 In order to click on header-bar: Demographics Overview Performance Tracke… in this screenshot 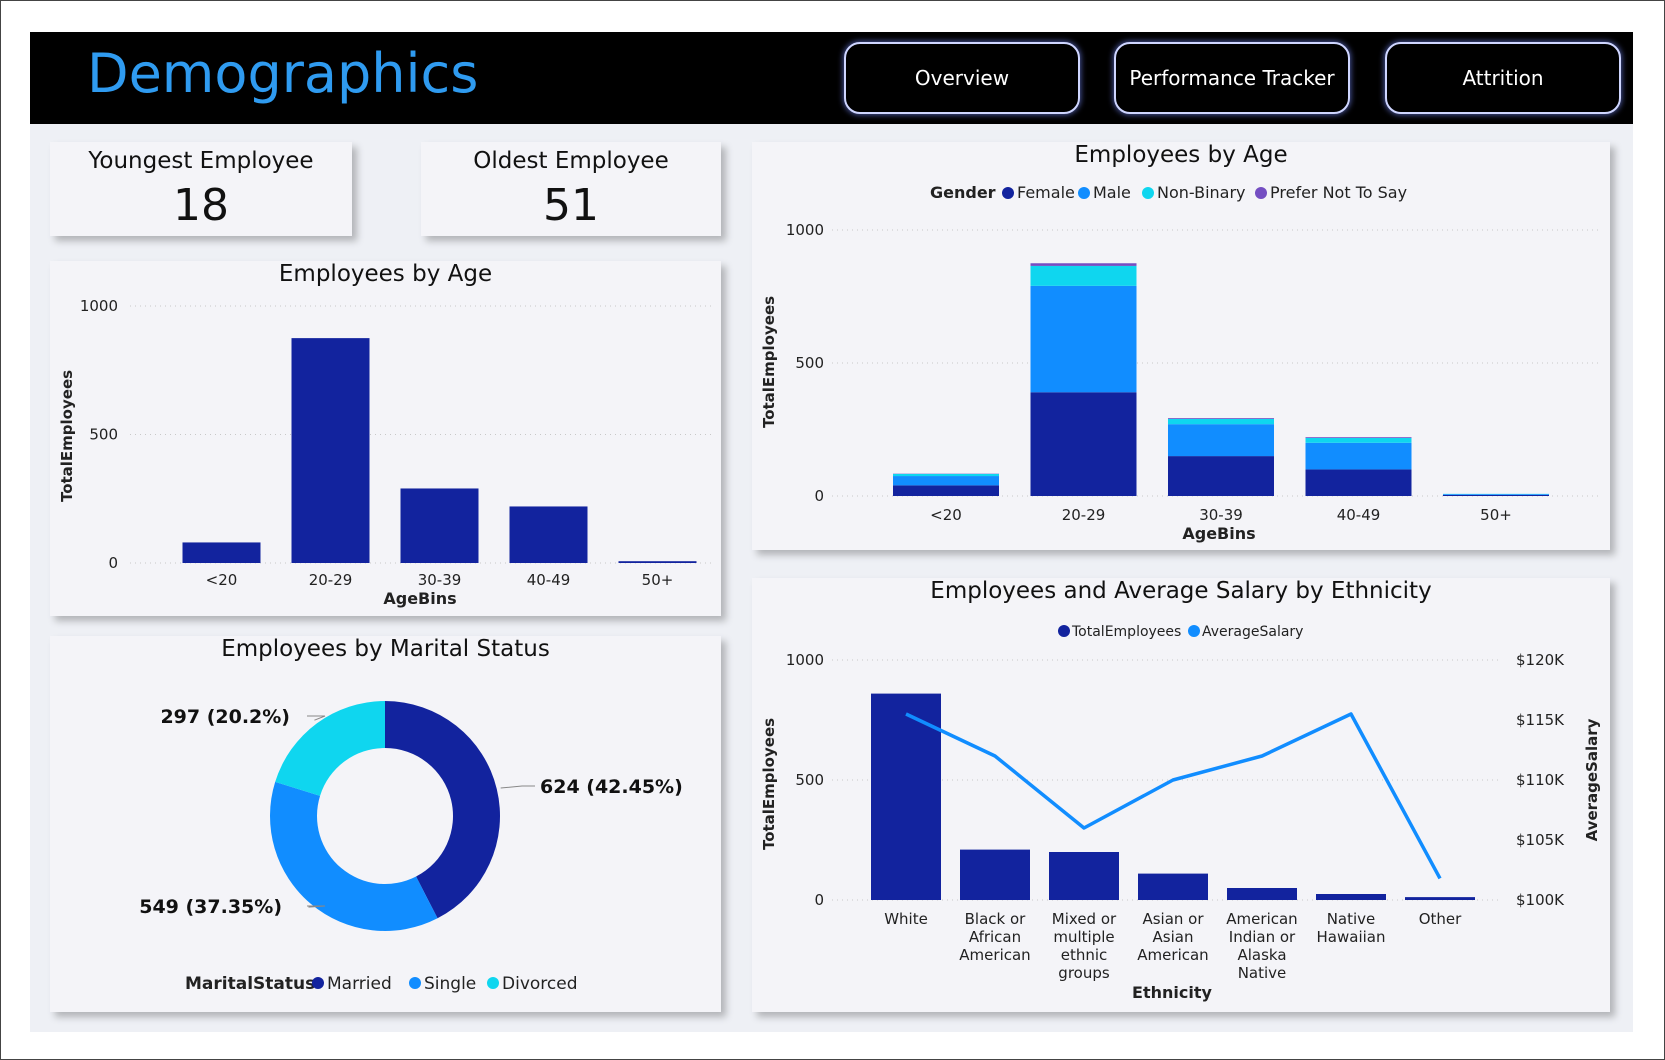, I will do `click(831, 78)`.